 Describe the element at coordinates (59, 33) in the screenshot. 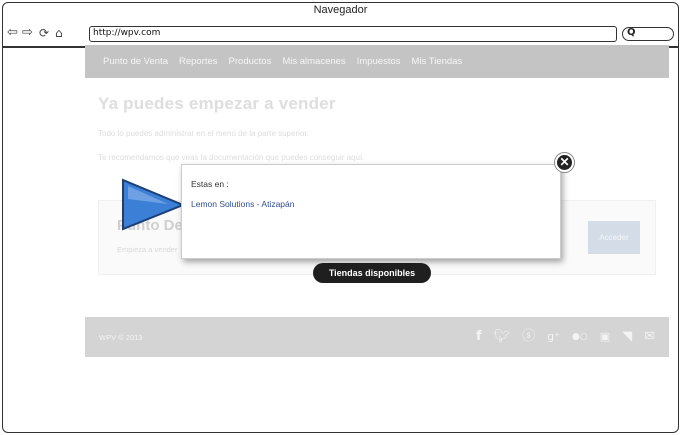

I see `home-icon: ⌂` at that location.